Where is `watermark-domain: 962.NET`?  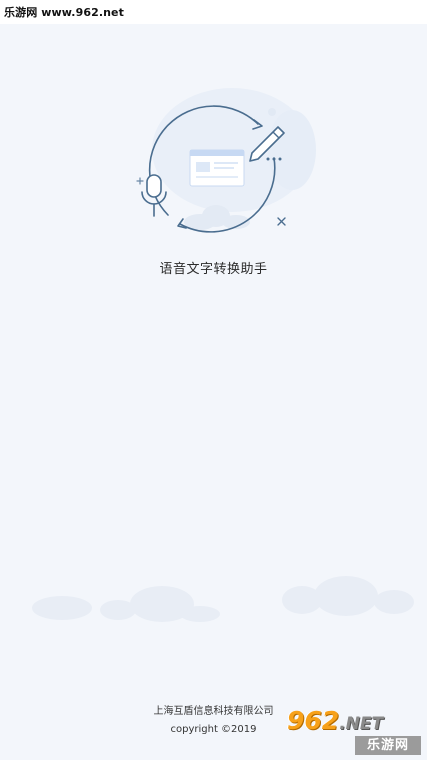 watermark-domain: 962.NET is located at coordinates (354, 720).